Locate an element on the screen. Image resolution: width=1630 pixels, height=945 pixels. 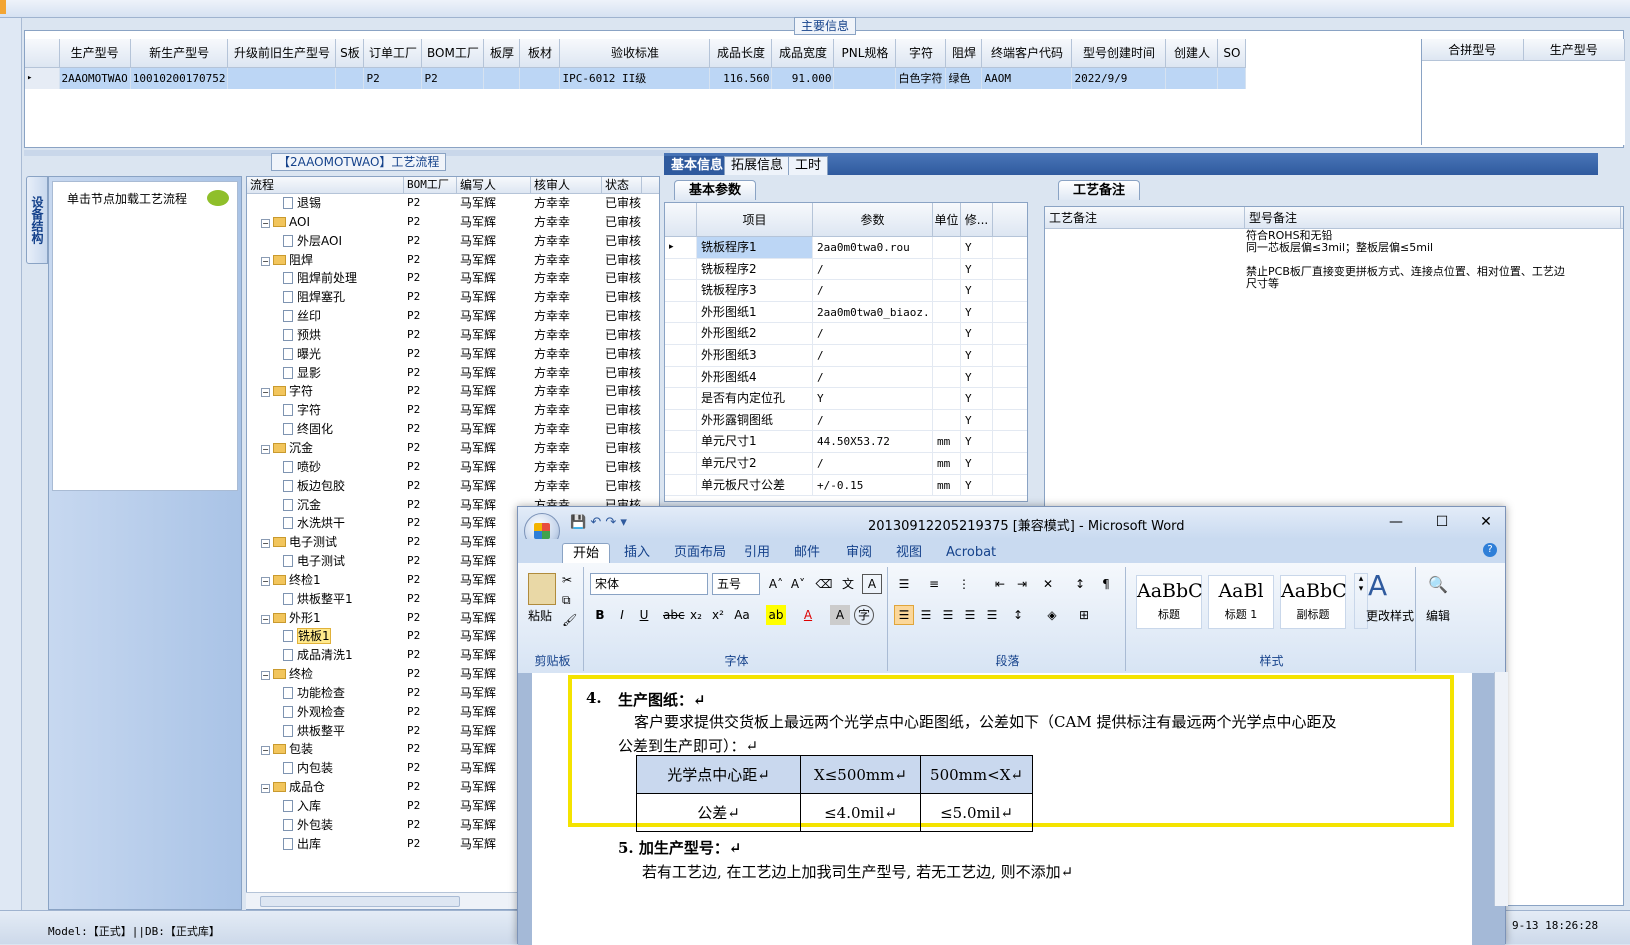
tree-column-header: BOM工厂 is located at coordinates (430, 185).